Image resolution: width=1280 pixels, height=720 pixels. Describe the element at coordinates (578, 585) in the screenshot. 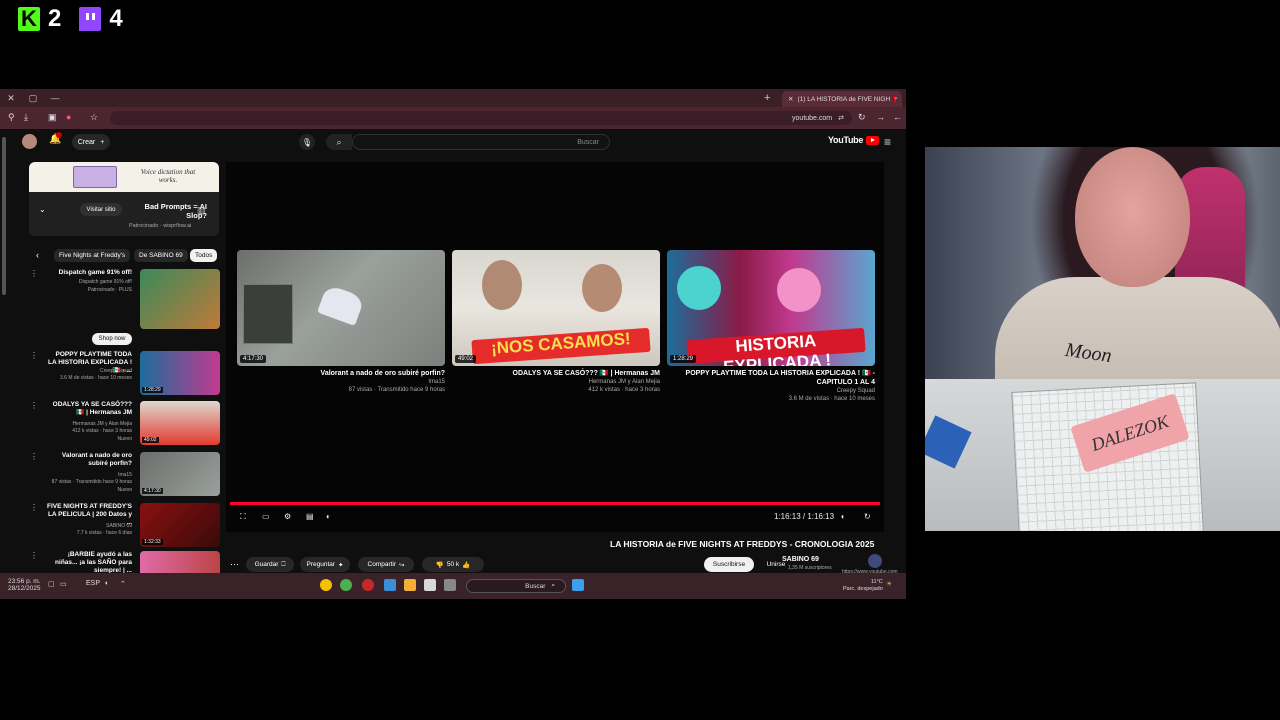

I see `windows-start-icon` at that location.